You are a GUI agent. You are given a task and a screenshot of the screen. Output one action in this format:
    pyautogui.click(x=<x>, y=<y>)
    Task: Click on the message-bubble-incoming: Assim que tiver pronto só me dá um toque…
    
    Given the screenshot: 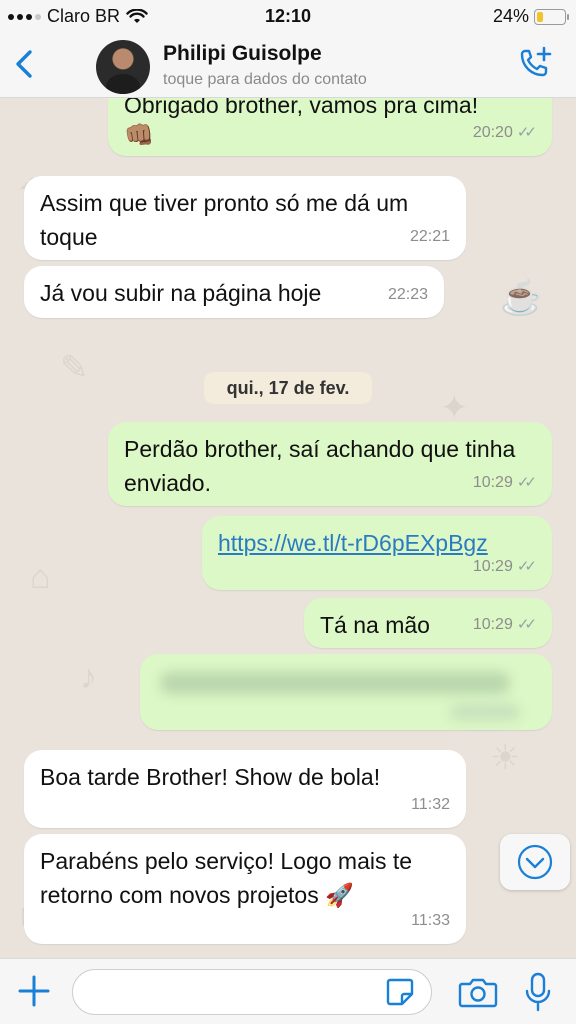 What is the action you would take?
    pyautogui.click(x=245, y=218)
    